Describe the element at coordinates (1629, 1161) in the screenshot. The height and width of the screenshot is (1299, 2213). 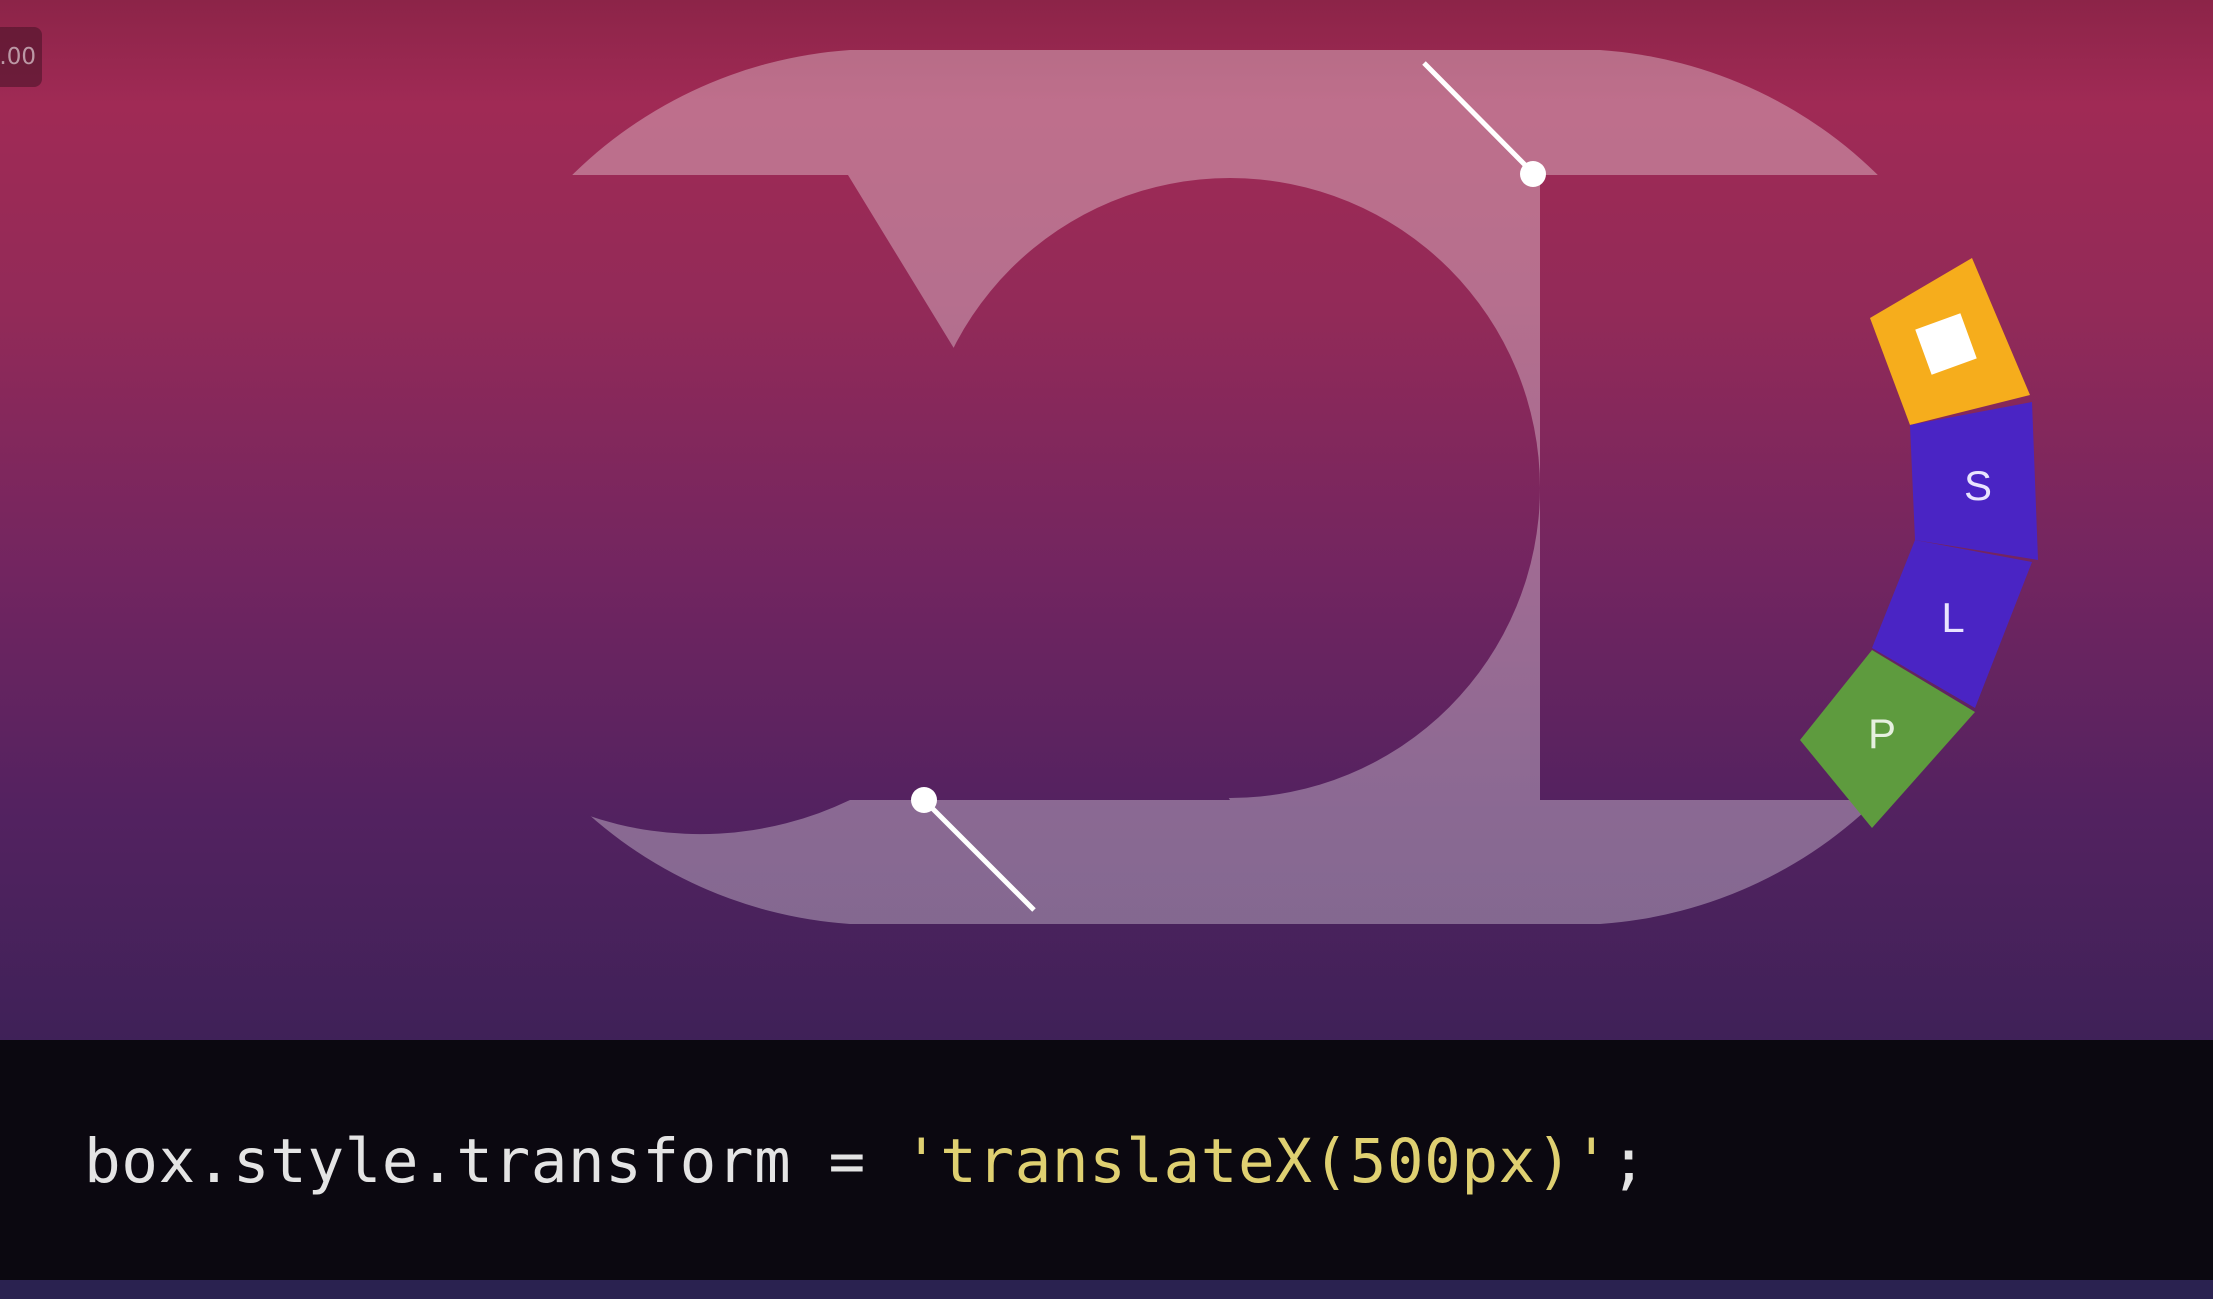
I see `code-suffix: ;` at that location.